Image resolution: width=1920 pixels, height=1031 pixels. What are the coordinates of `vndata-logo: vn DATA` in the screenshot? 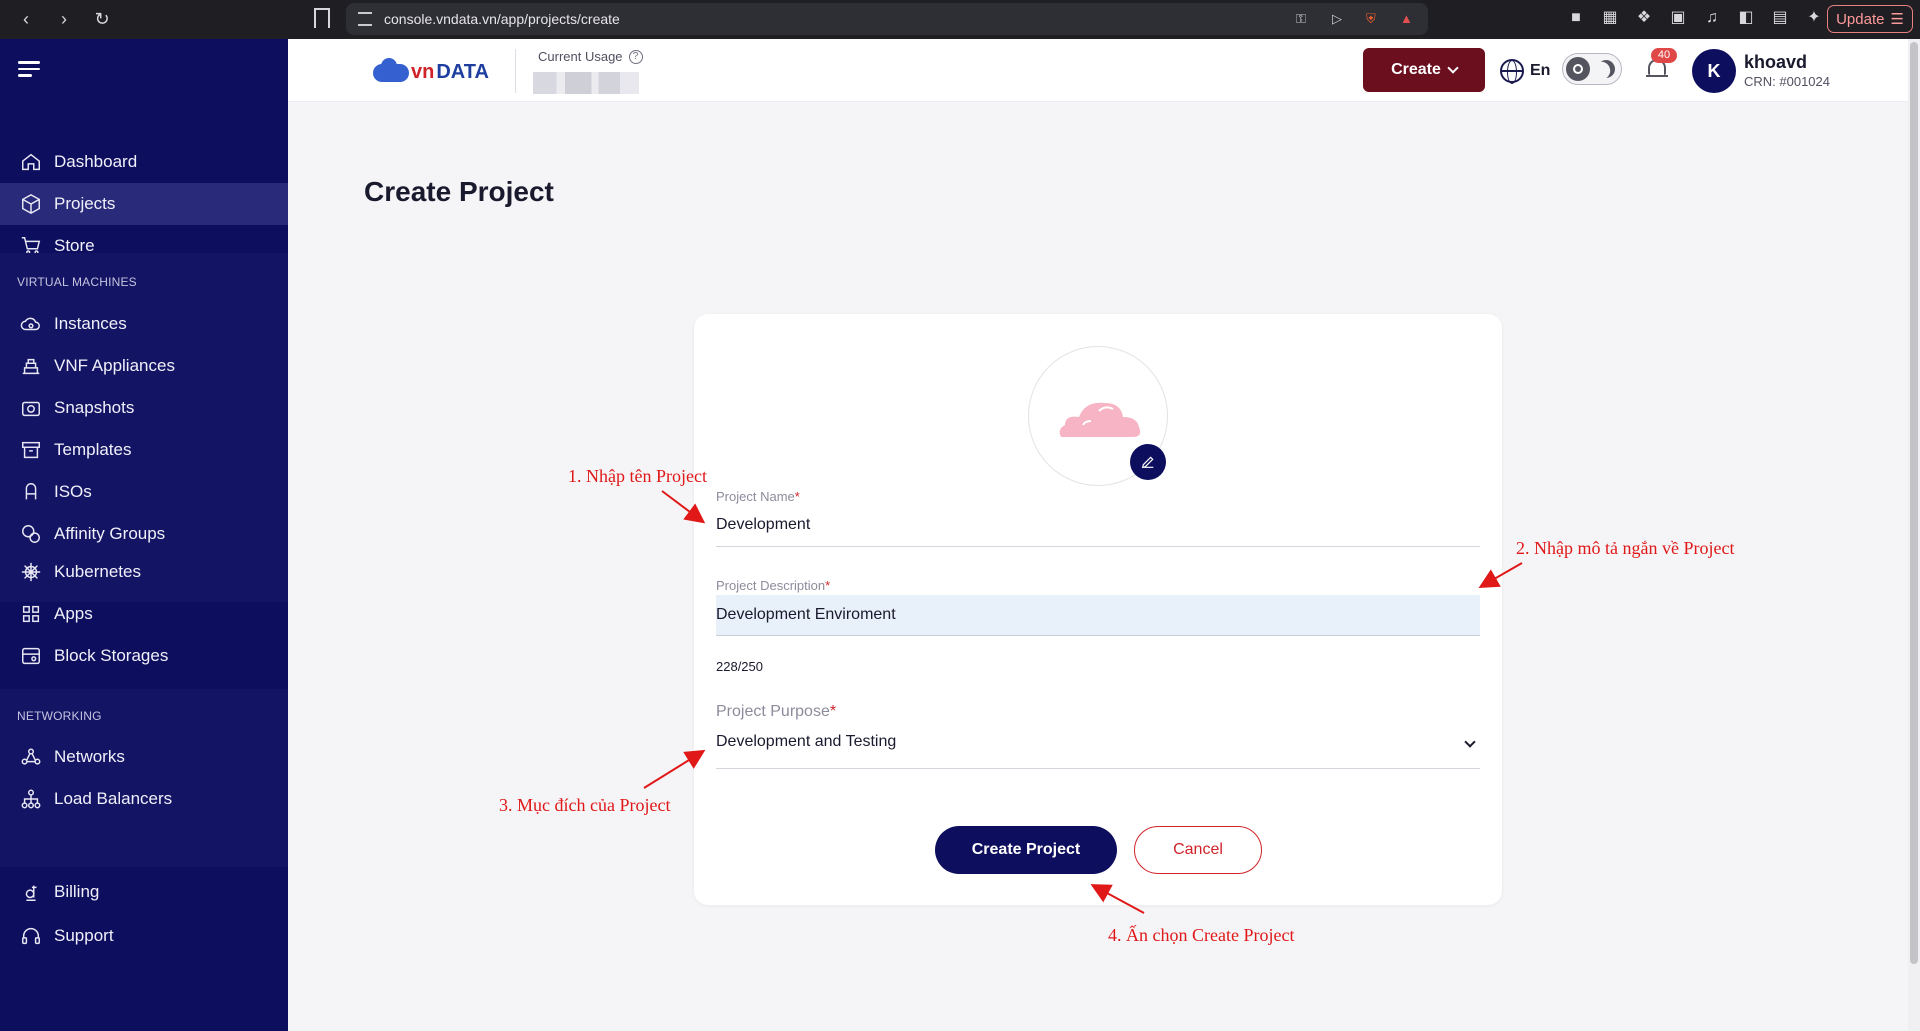 It's located at (431, 70).